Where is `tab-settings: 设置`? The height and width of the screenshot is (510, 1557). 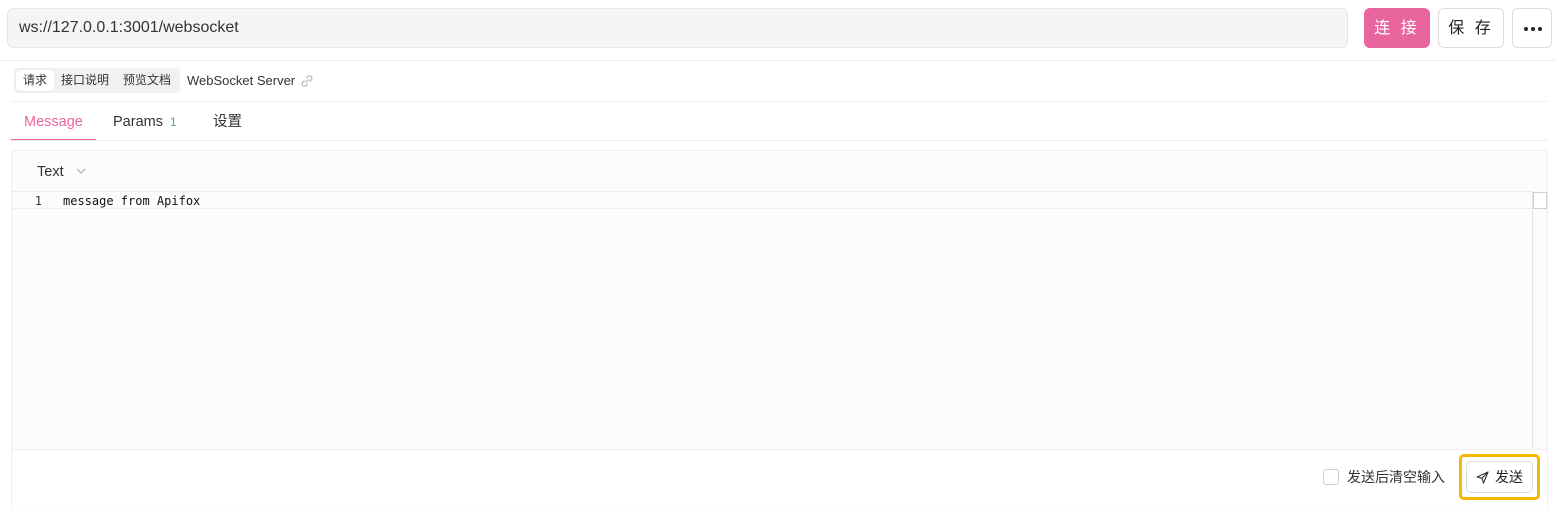
tab-settings: 设置 is located at coordinates (227, 123).